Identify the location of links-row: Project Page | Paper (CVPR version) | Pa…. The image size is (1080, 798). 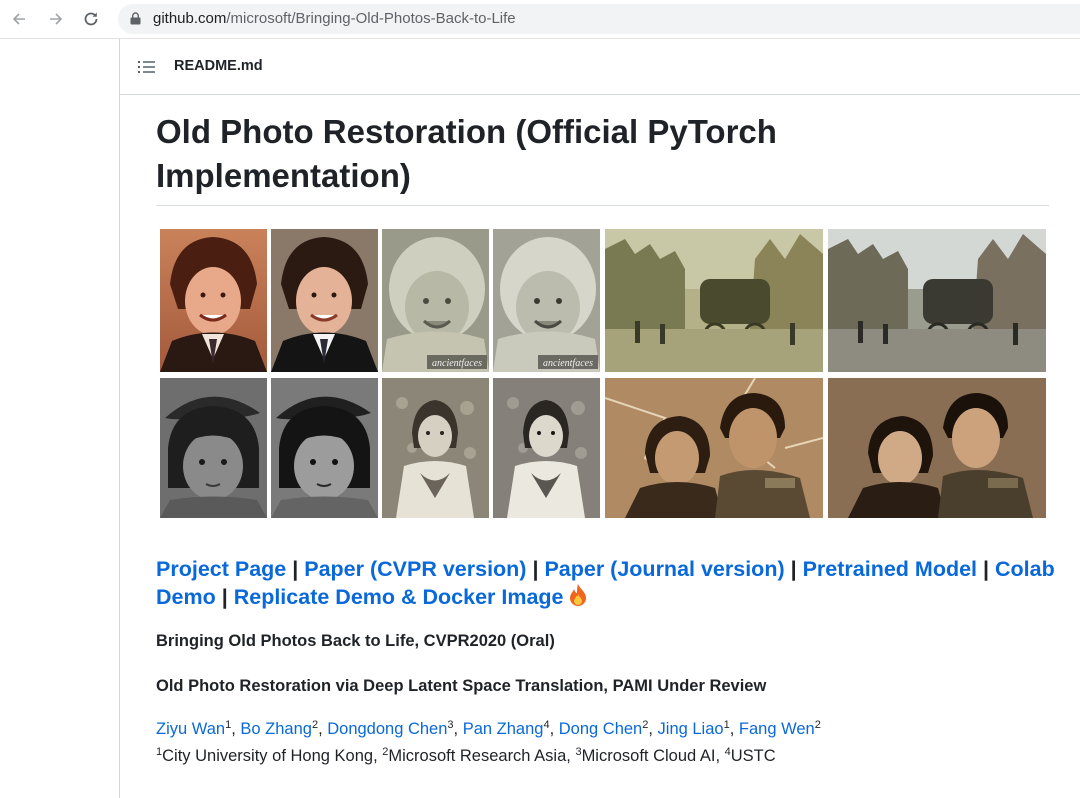
(606, 584).